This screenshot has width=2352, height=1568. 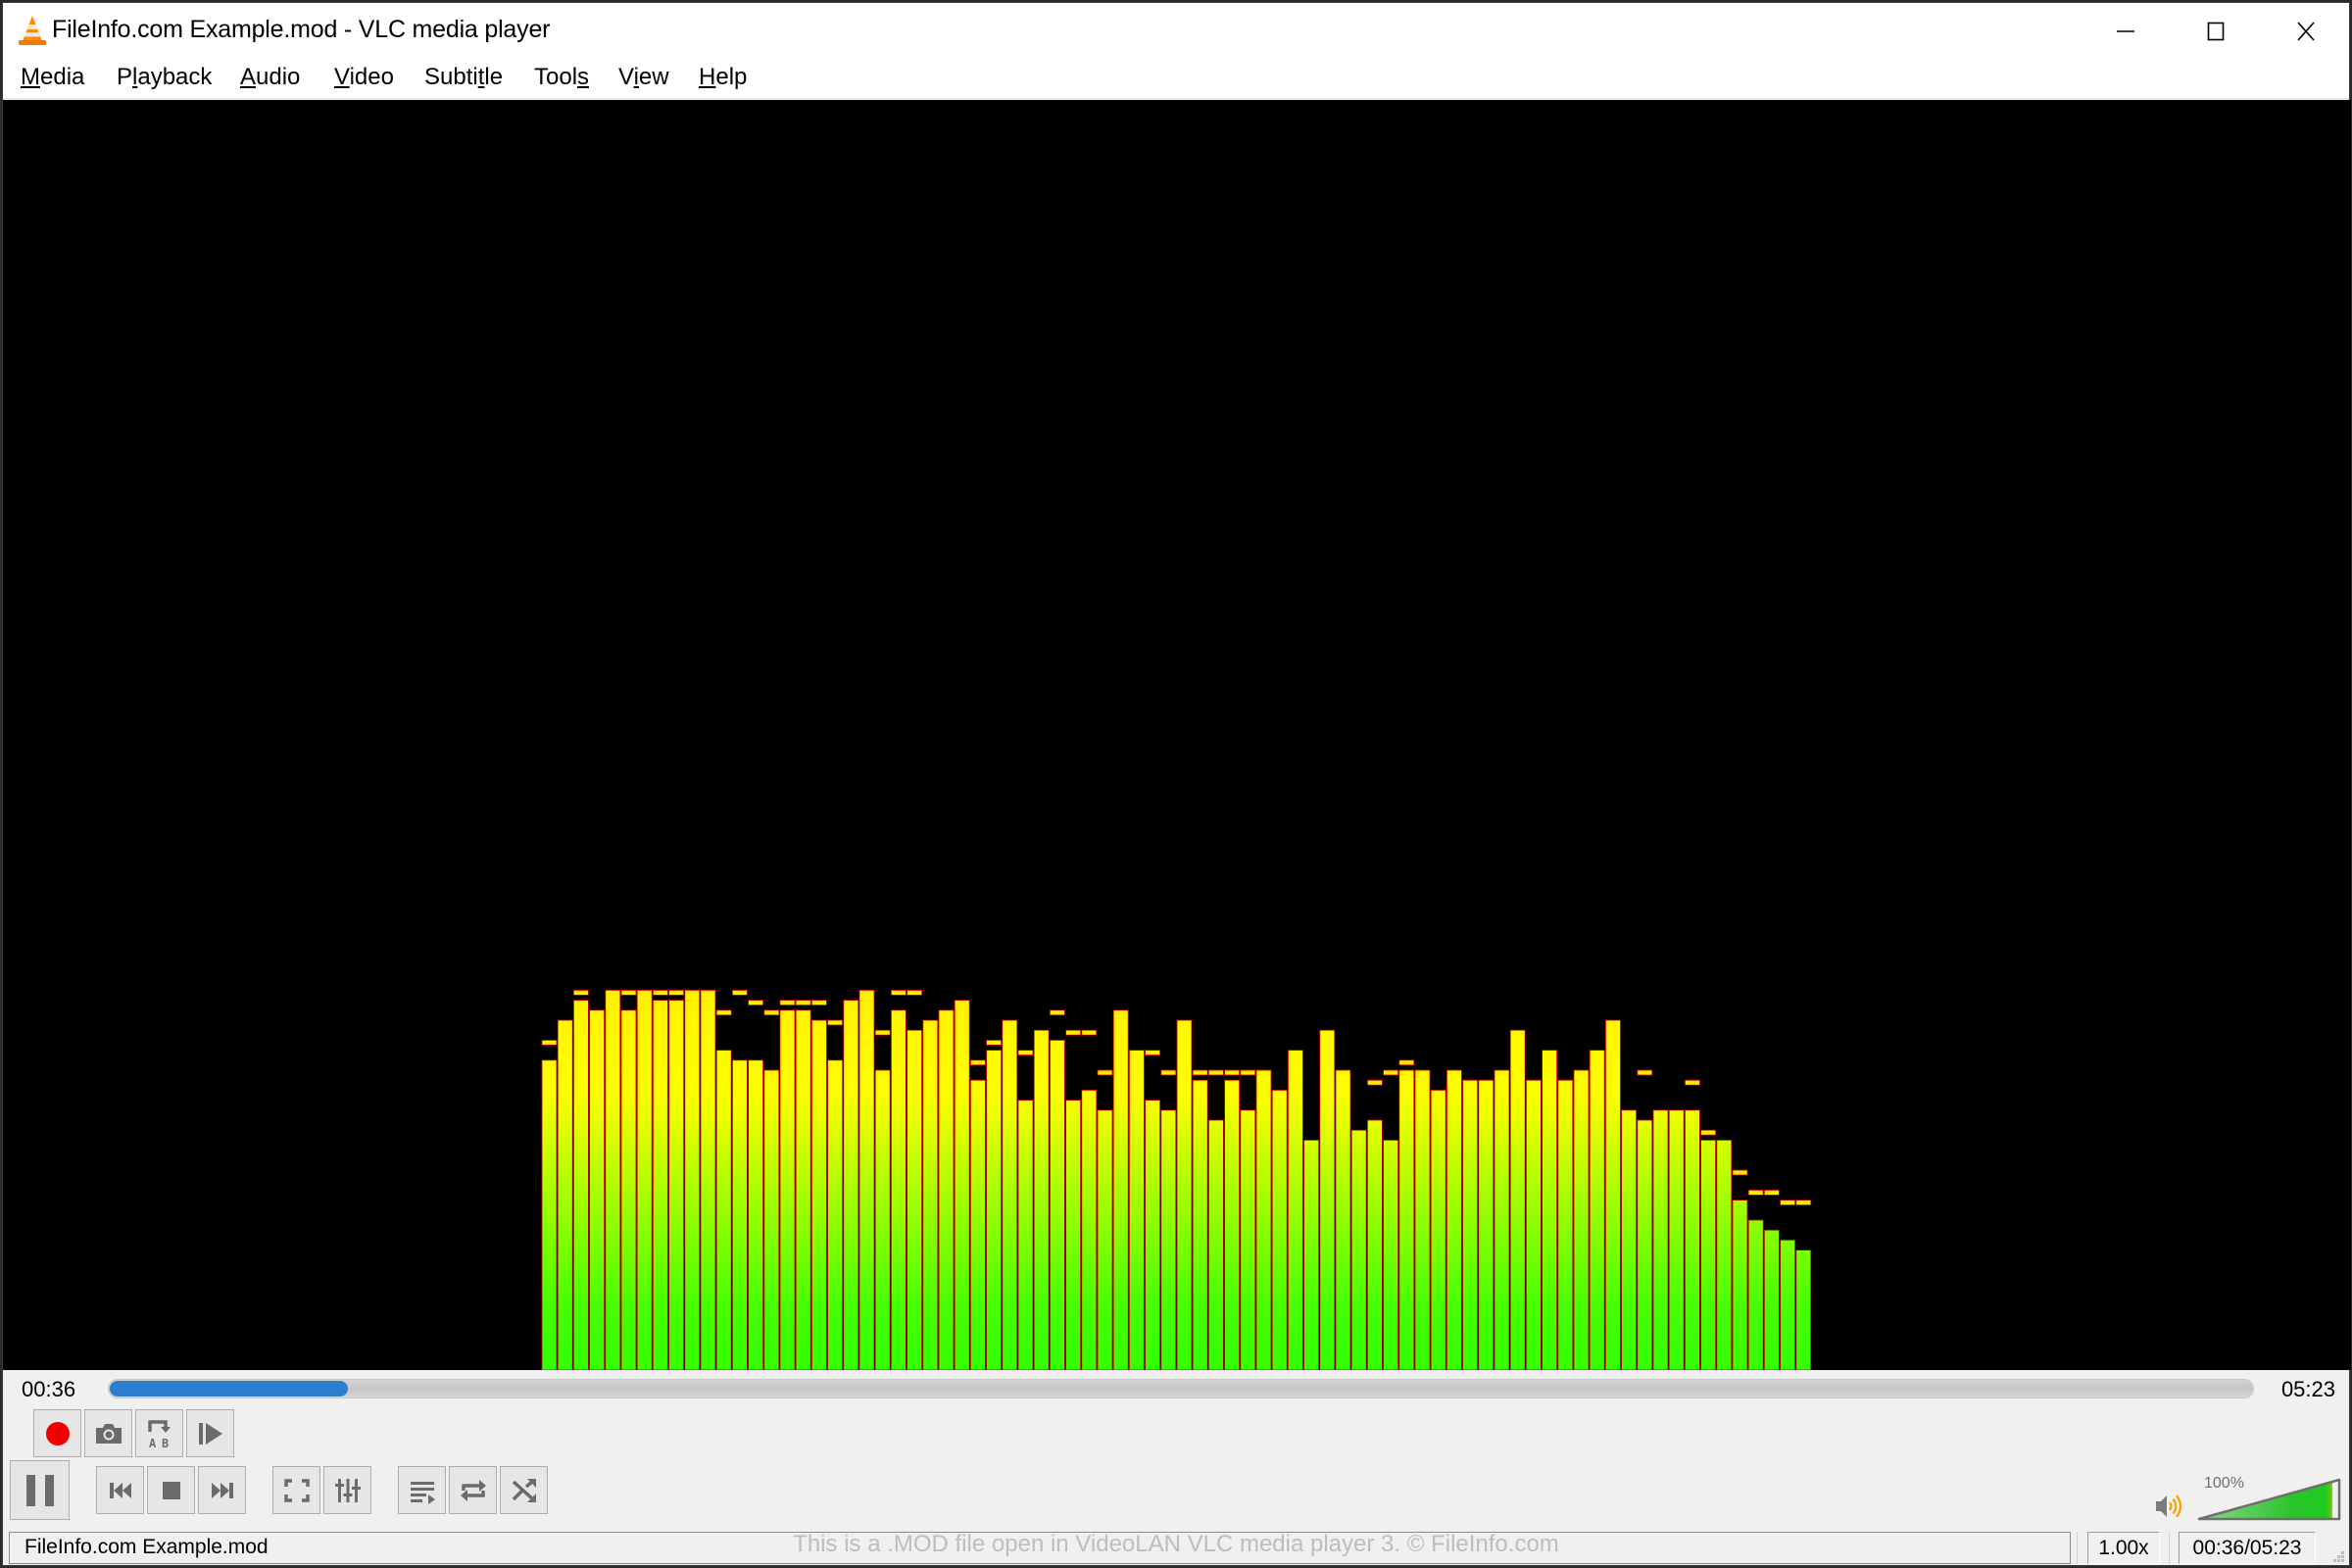 I want to click on repeat-icon, so click(x=473, y=1490).